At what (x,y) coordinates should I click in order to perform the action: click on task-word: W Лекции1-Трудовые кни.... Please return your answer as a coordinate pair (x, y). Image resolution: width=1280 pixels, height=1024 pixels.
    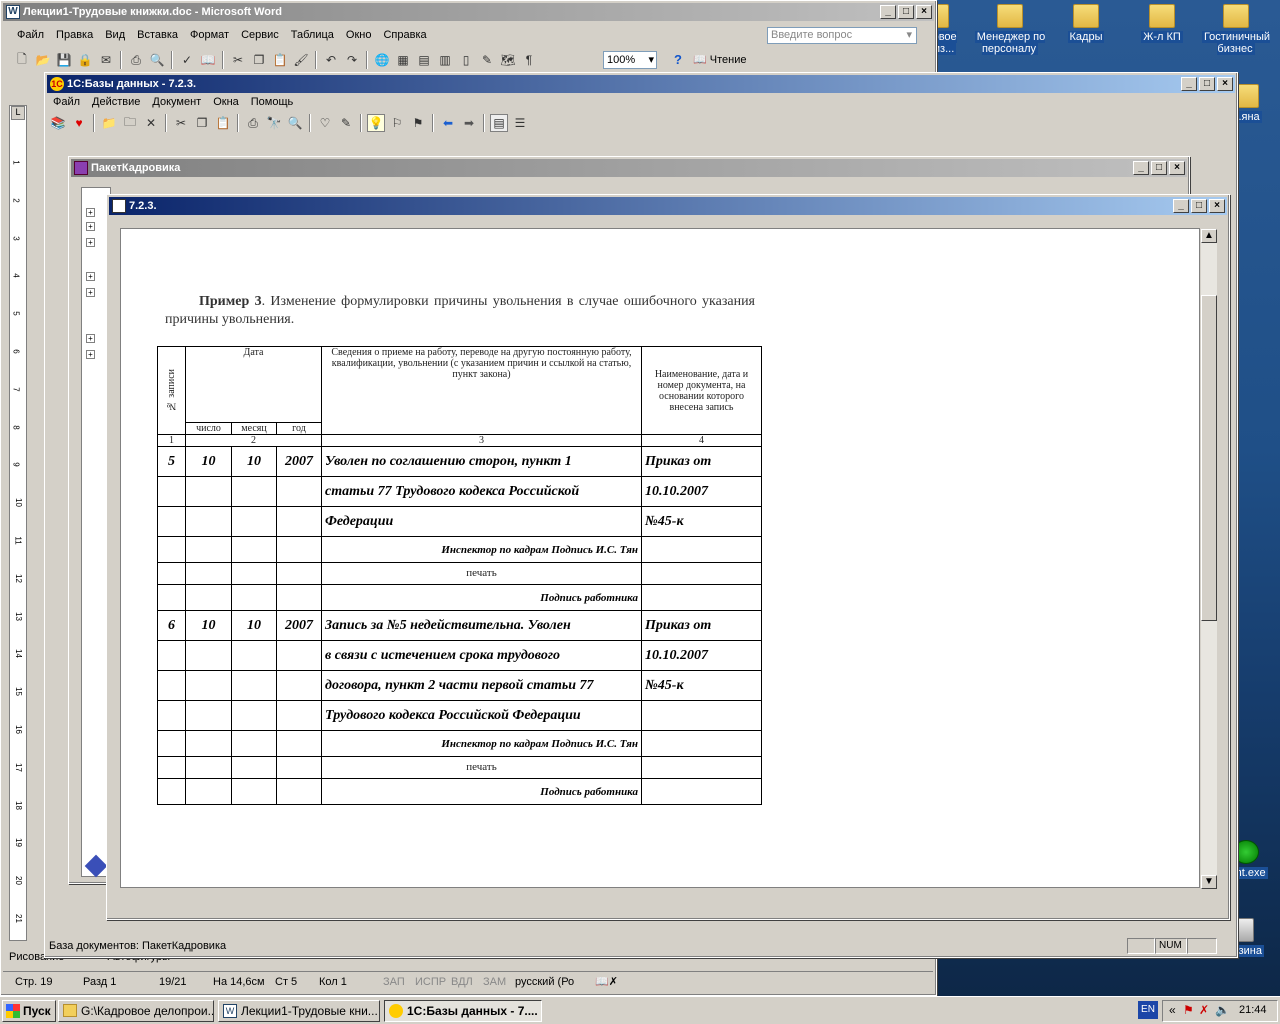
    Looking at the image, I should click on (299, 1011).